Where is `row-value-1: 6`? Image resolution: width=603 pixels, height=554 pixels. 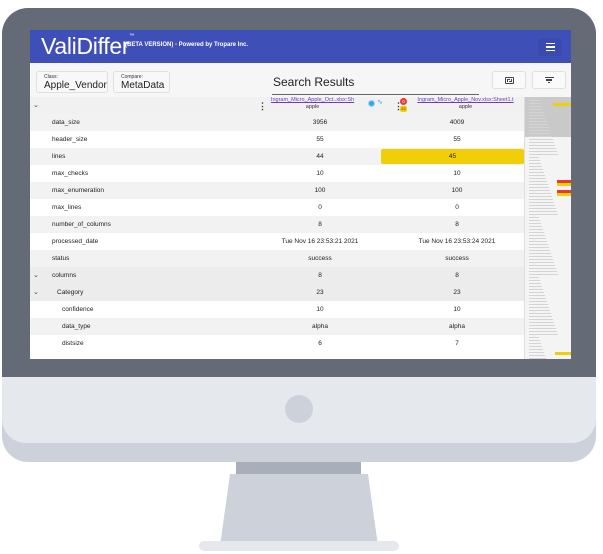
row-value-1: 6 is located at coordinates (320, 343).